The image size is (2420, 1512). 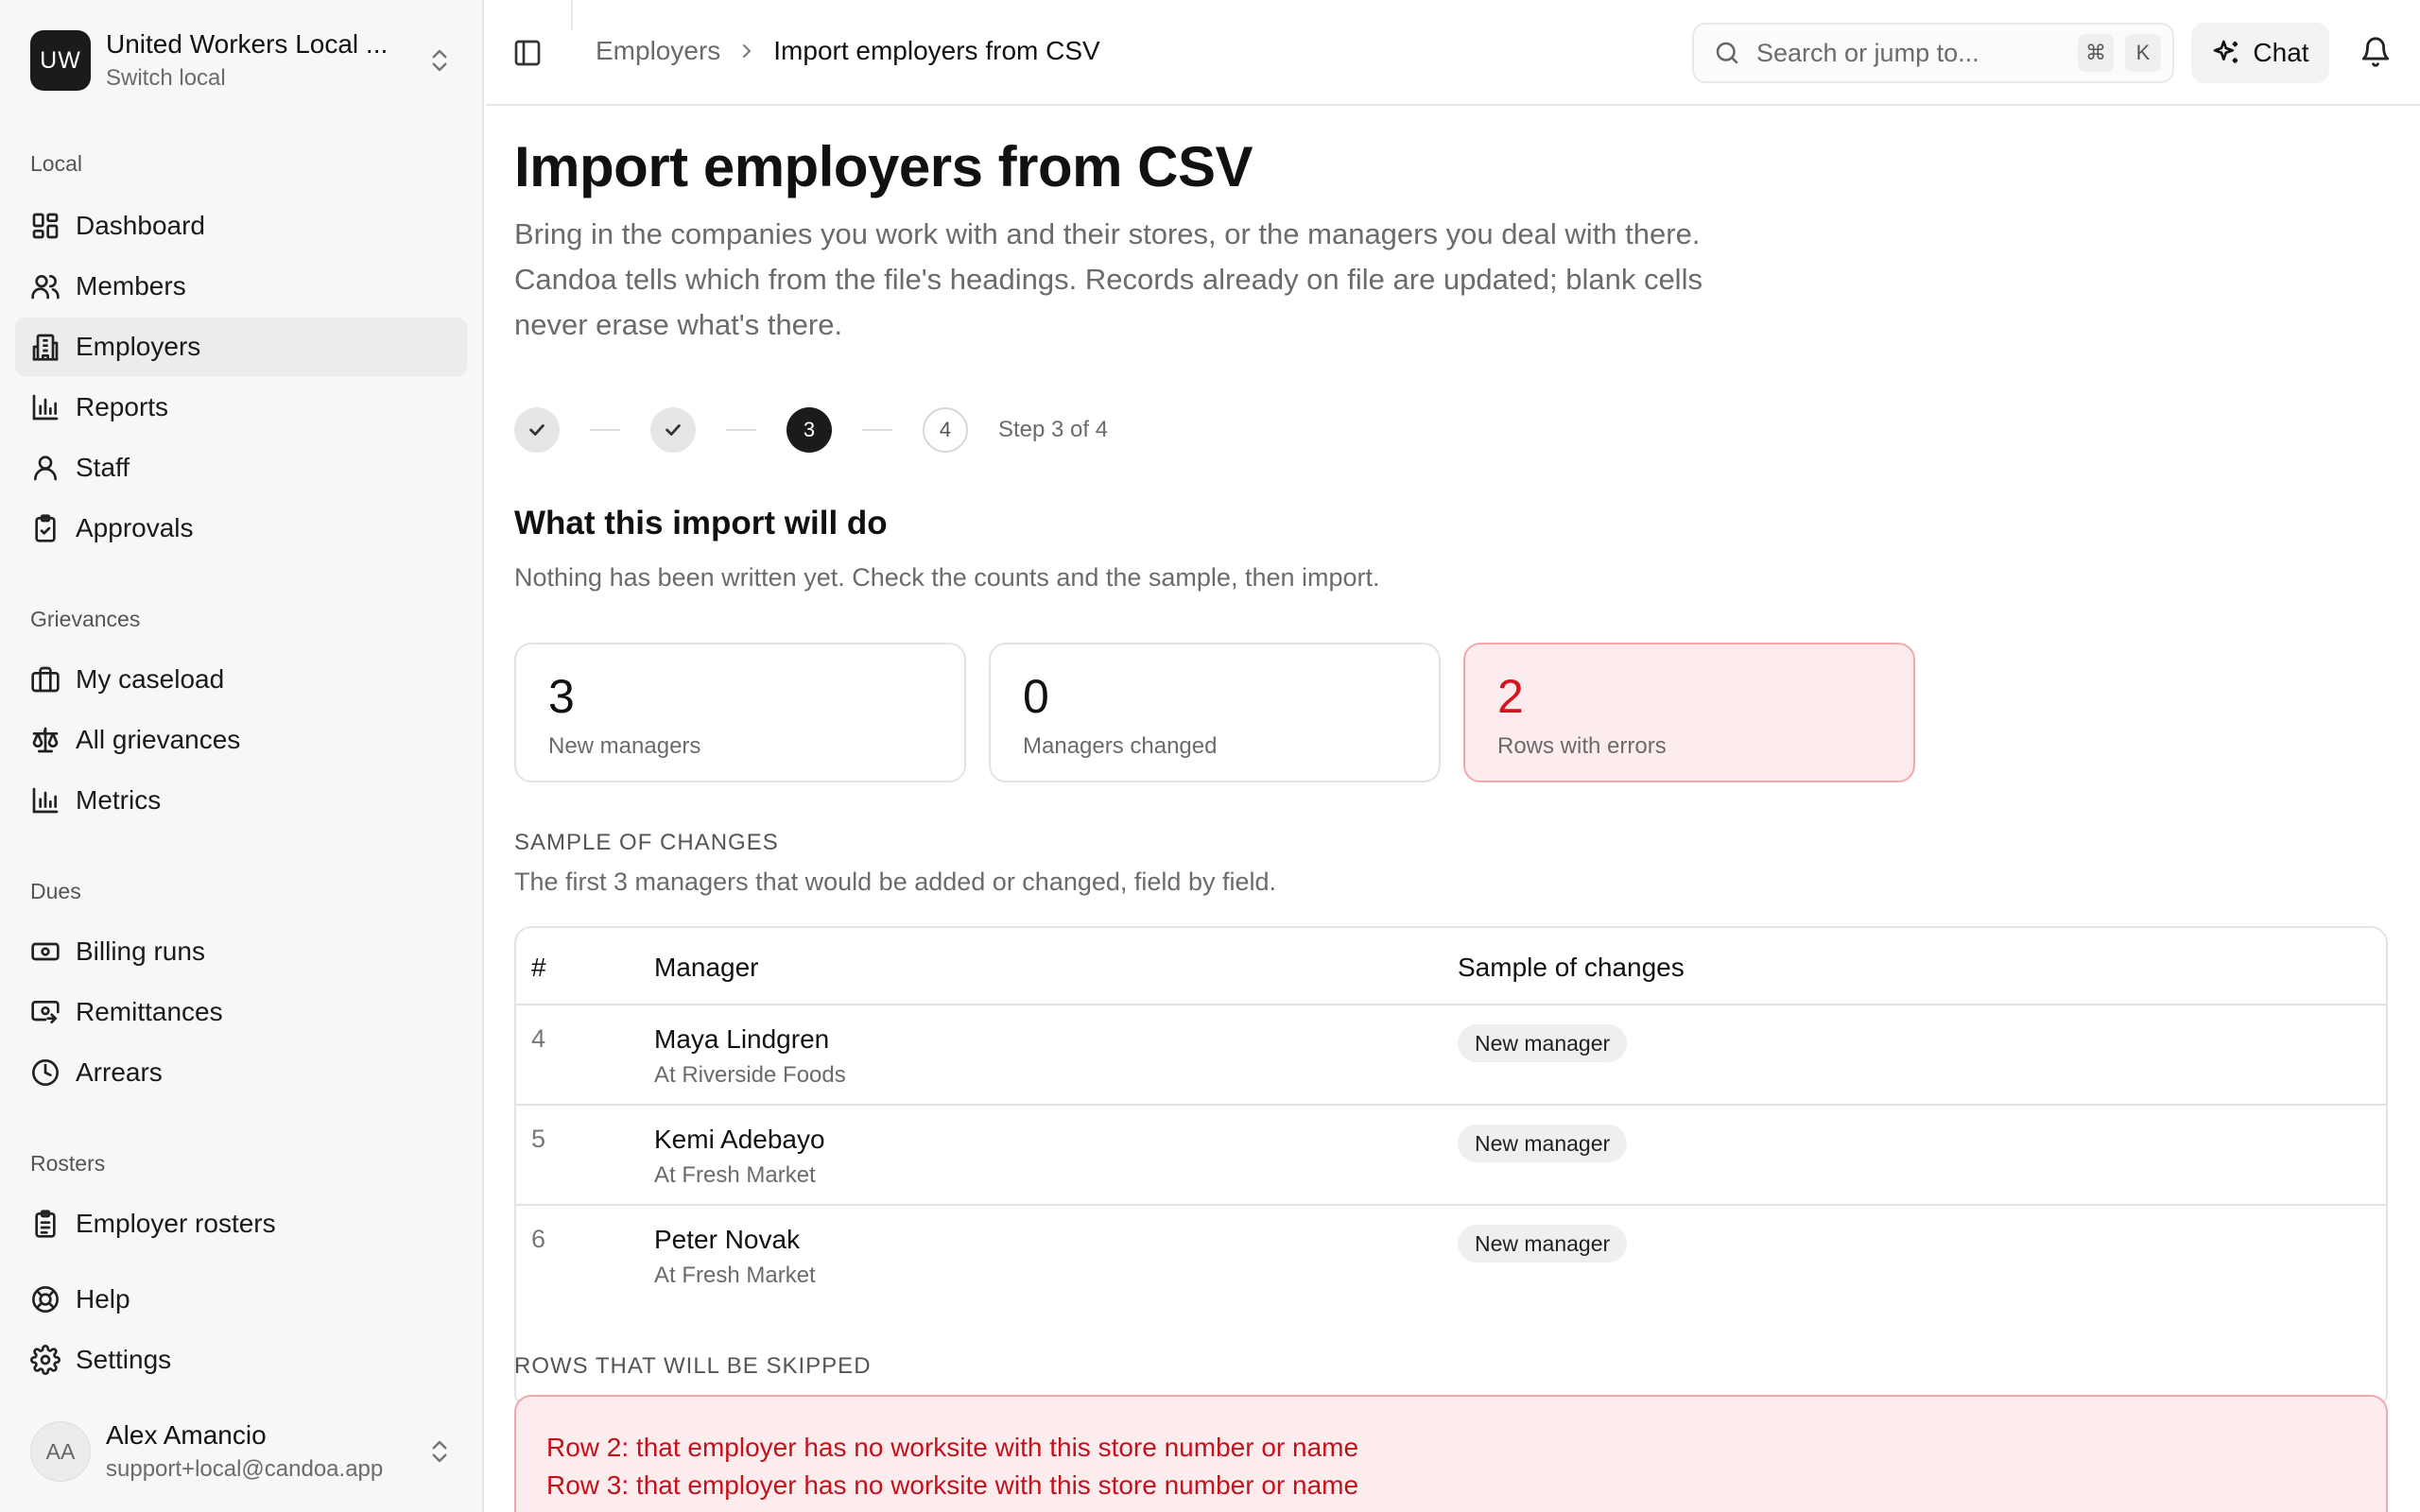 What do you see at coordinates (241, 407) in the screenshot?
I see `sidebar-item-reports: Reports` at bounding box center [241, 407].